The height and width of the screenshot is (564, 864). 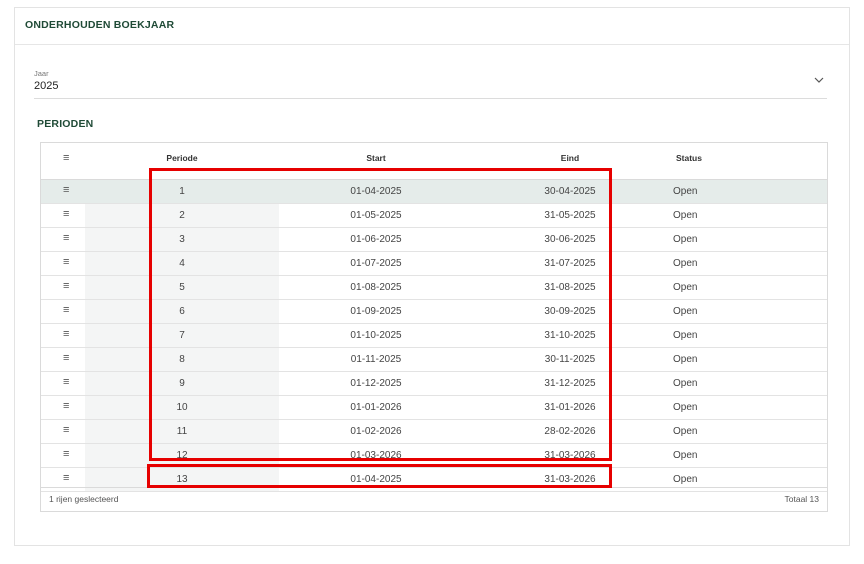 I want to click on start-cell: 01-02-2026, so click(x=376, y=431).